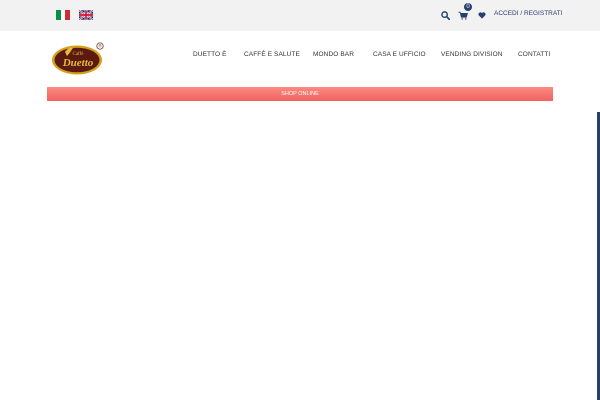 The height and width of the screenshot is (400, 600). Describe the element at coordinates (468, 7) in the screenshot. I see `cart-count-badge: 0` at that location.